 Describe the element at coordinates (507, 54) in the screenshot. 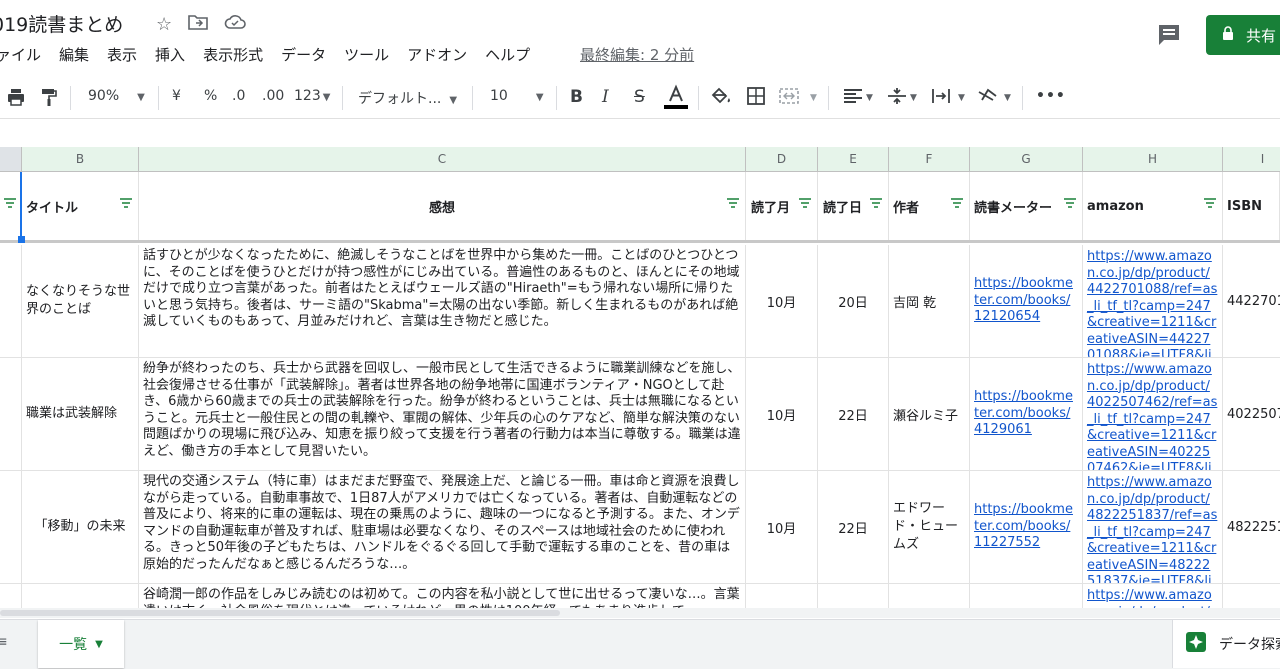

I see `menu-help: ヘルプ` at that location.